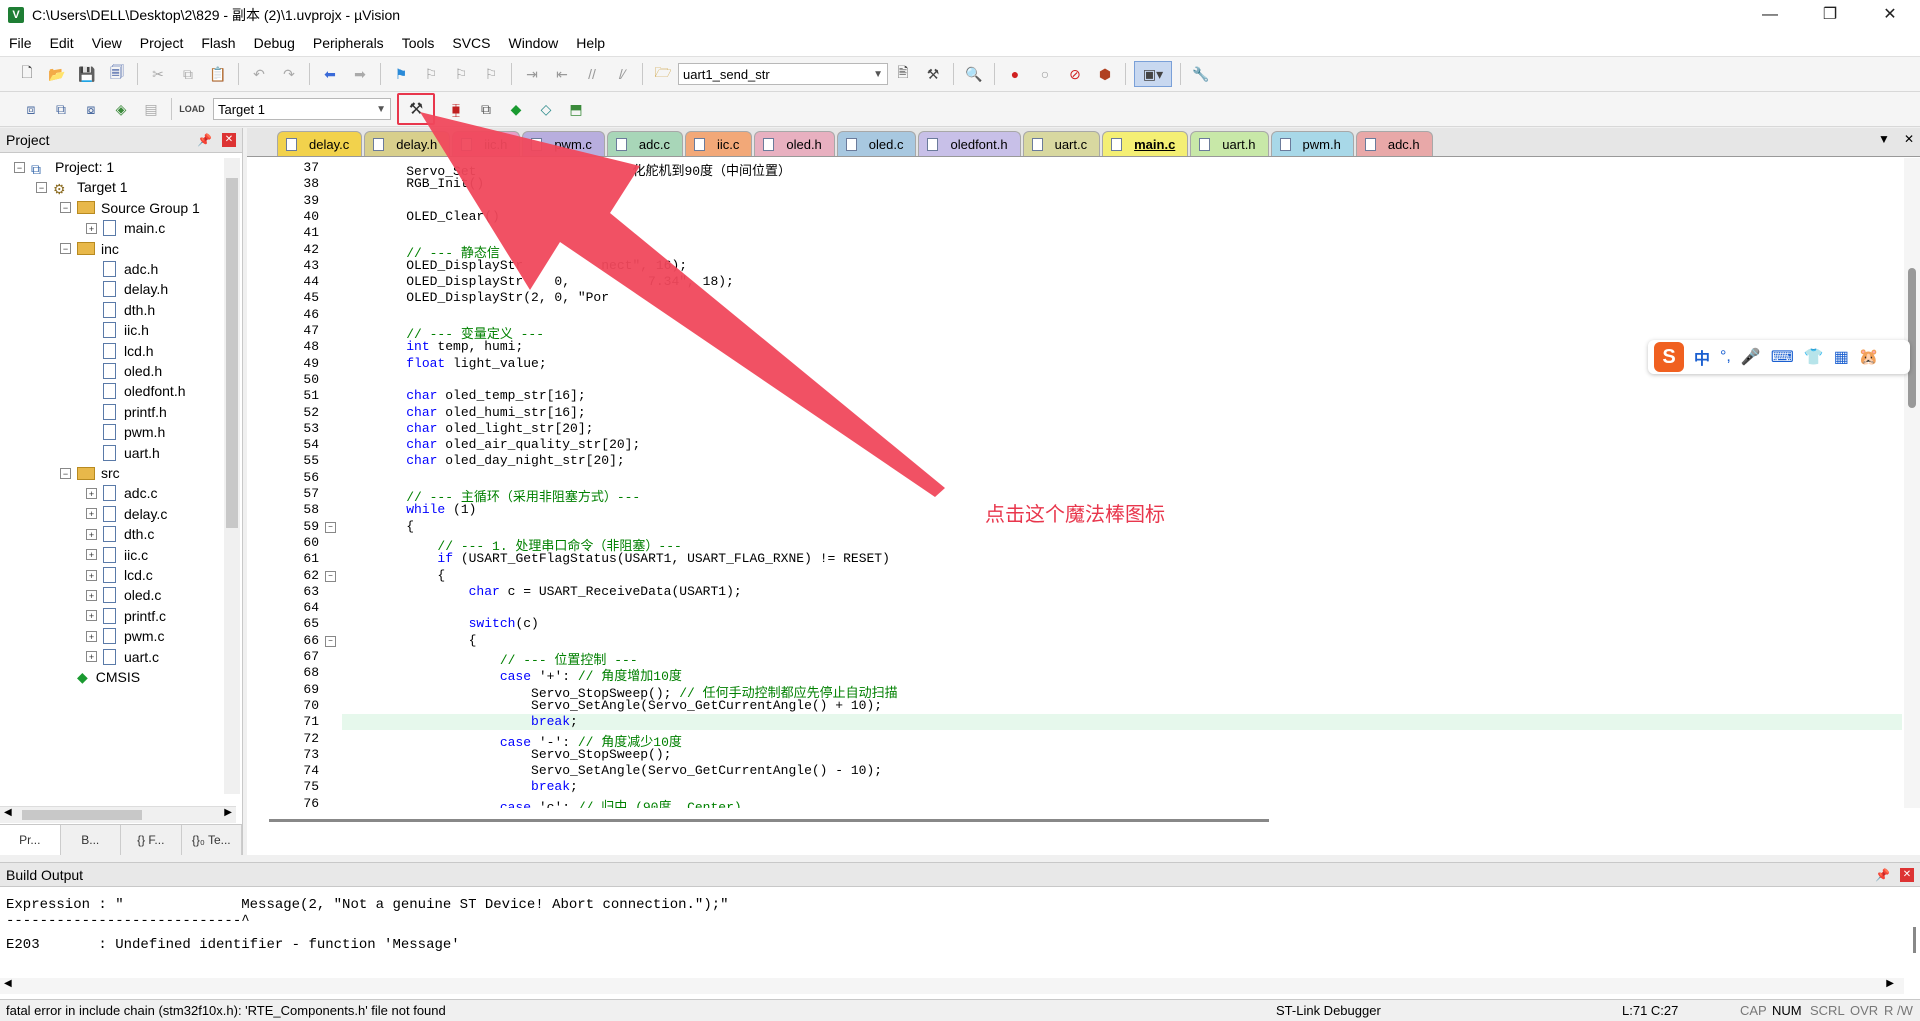 This screenshot has width=1920, height=1021. What do you see at coordinates (57, 74) in the screenshot?
I see `open-folder-icon: 📂` at bounding box center [57, 74].